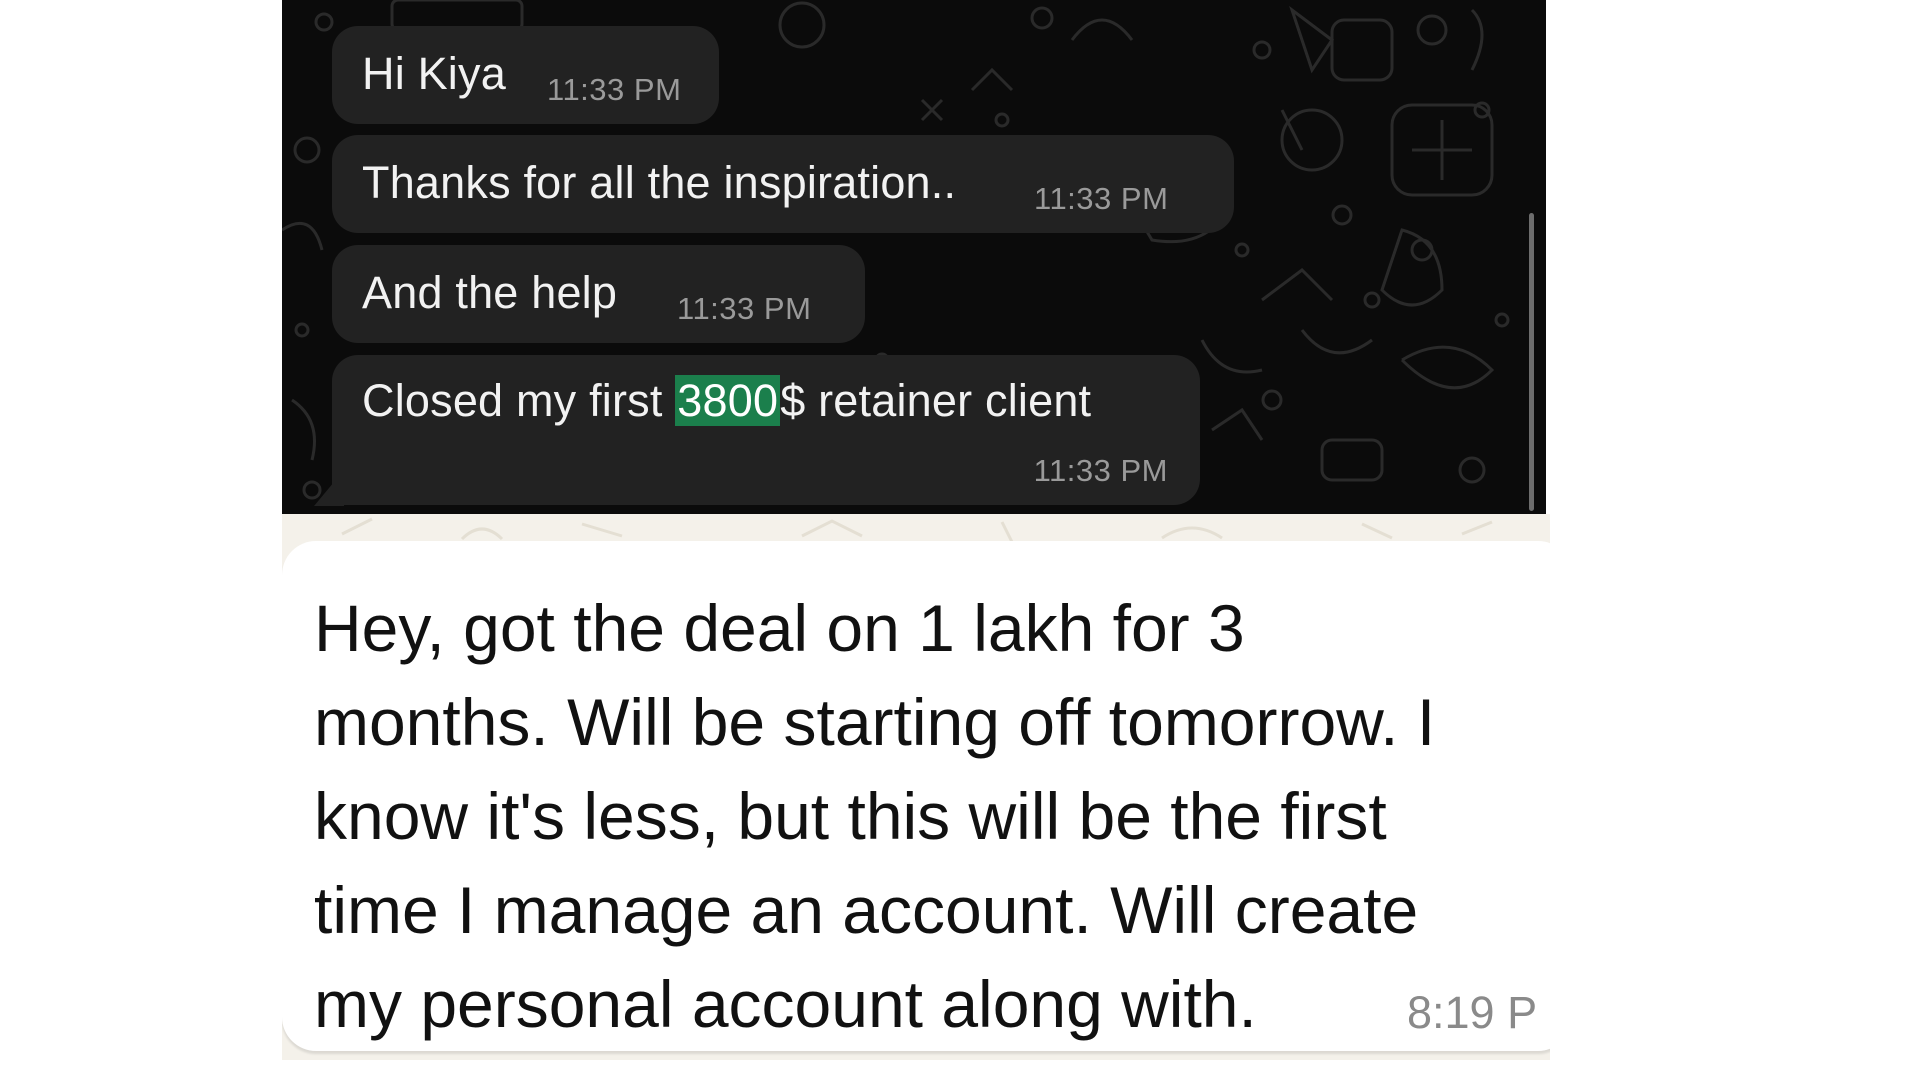  What do you see at coordinates (659, 182) in the screenshot?
I see `message-text: Thanks for all the inspiration..` at bounding box center [659, 182].